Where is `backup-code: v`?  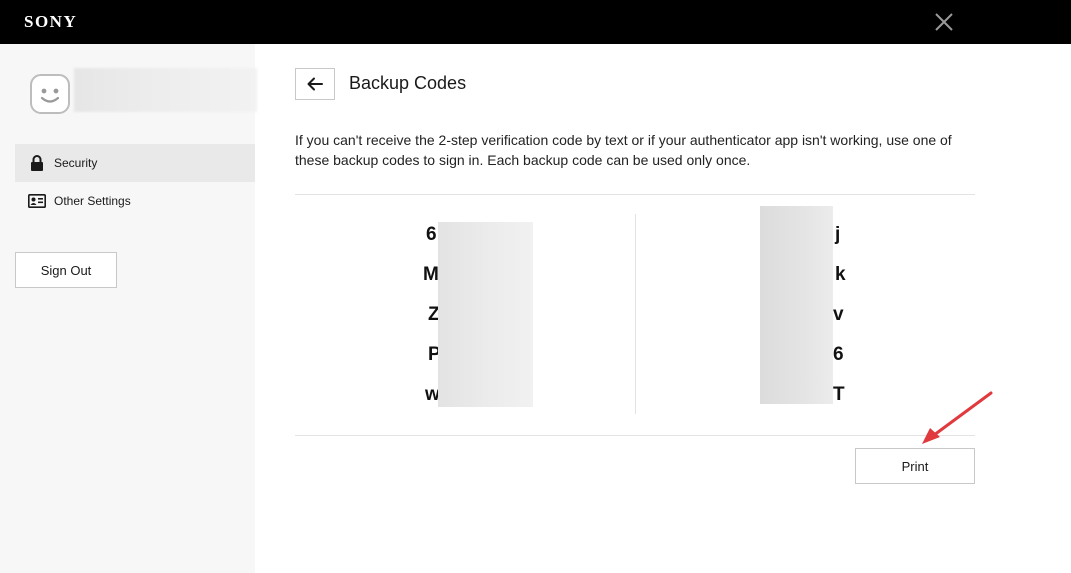
backup-code: v is located at coordinates (838, 314).